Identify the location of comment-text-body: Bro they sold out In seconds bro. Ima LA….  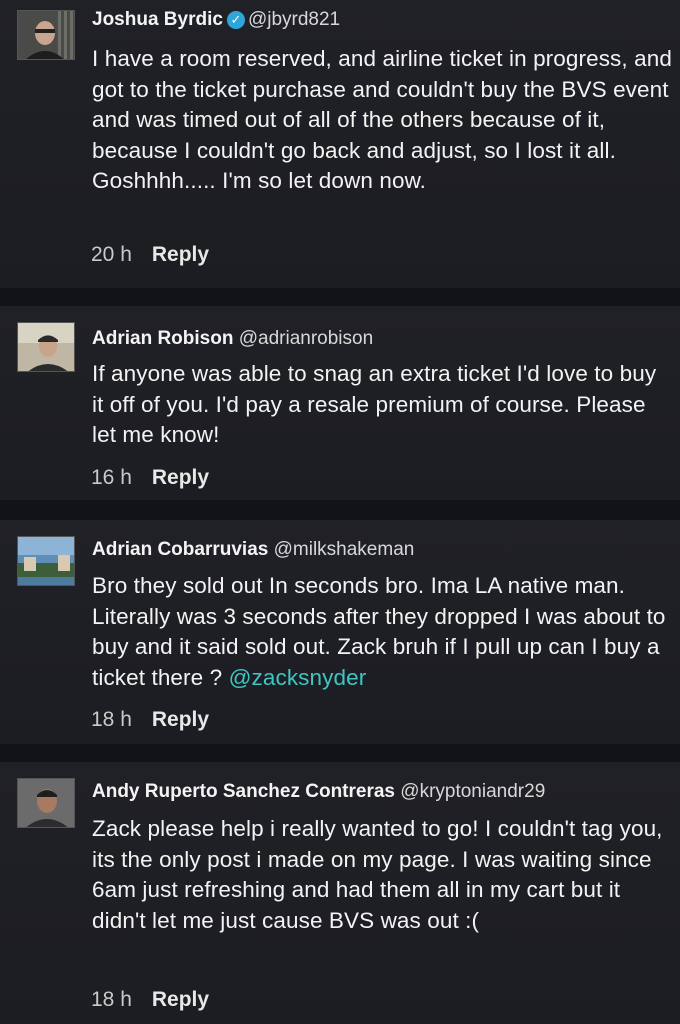
(379, 631).